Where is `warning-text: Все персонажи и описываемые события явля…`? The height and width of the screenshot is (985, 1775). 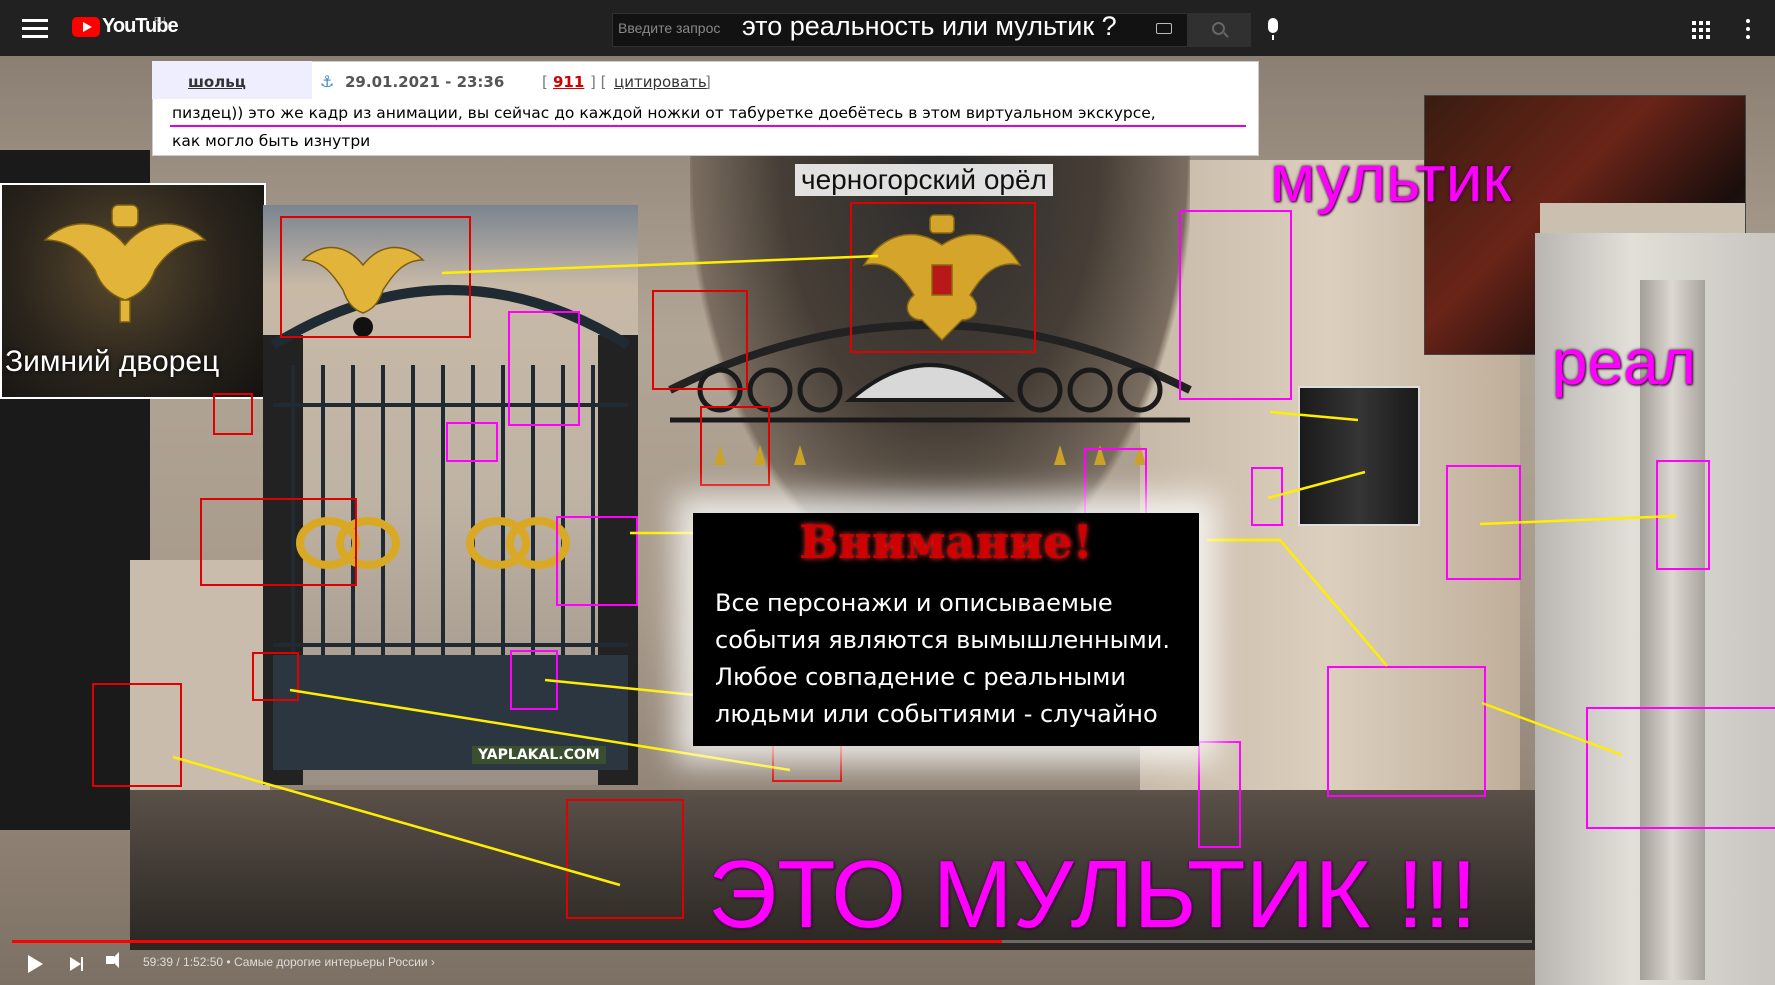
warning-text: Все персонажи и описываемые события явля… is located at coordinates (942, 658).